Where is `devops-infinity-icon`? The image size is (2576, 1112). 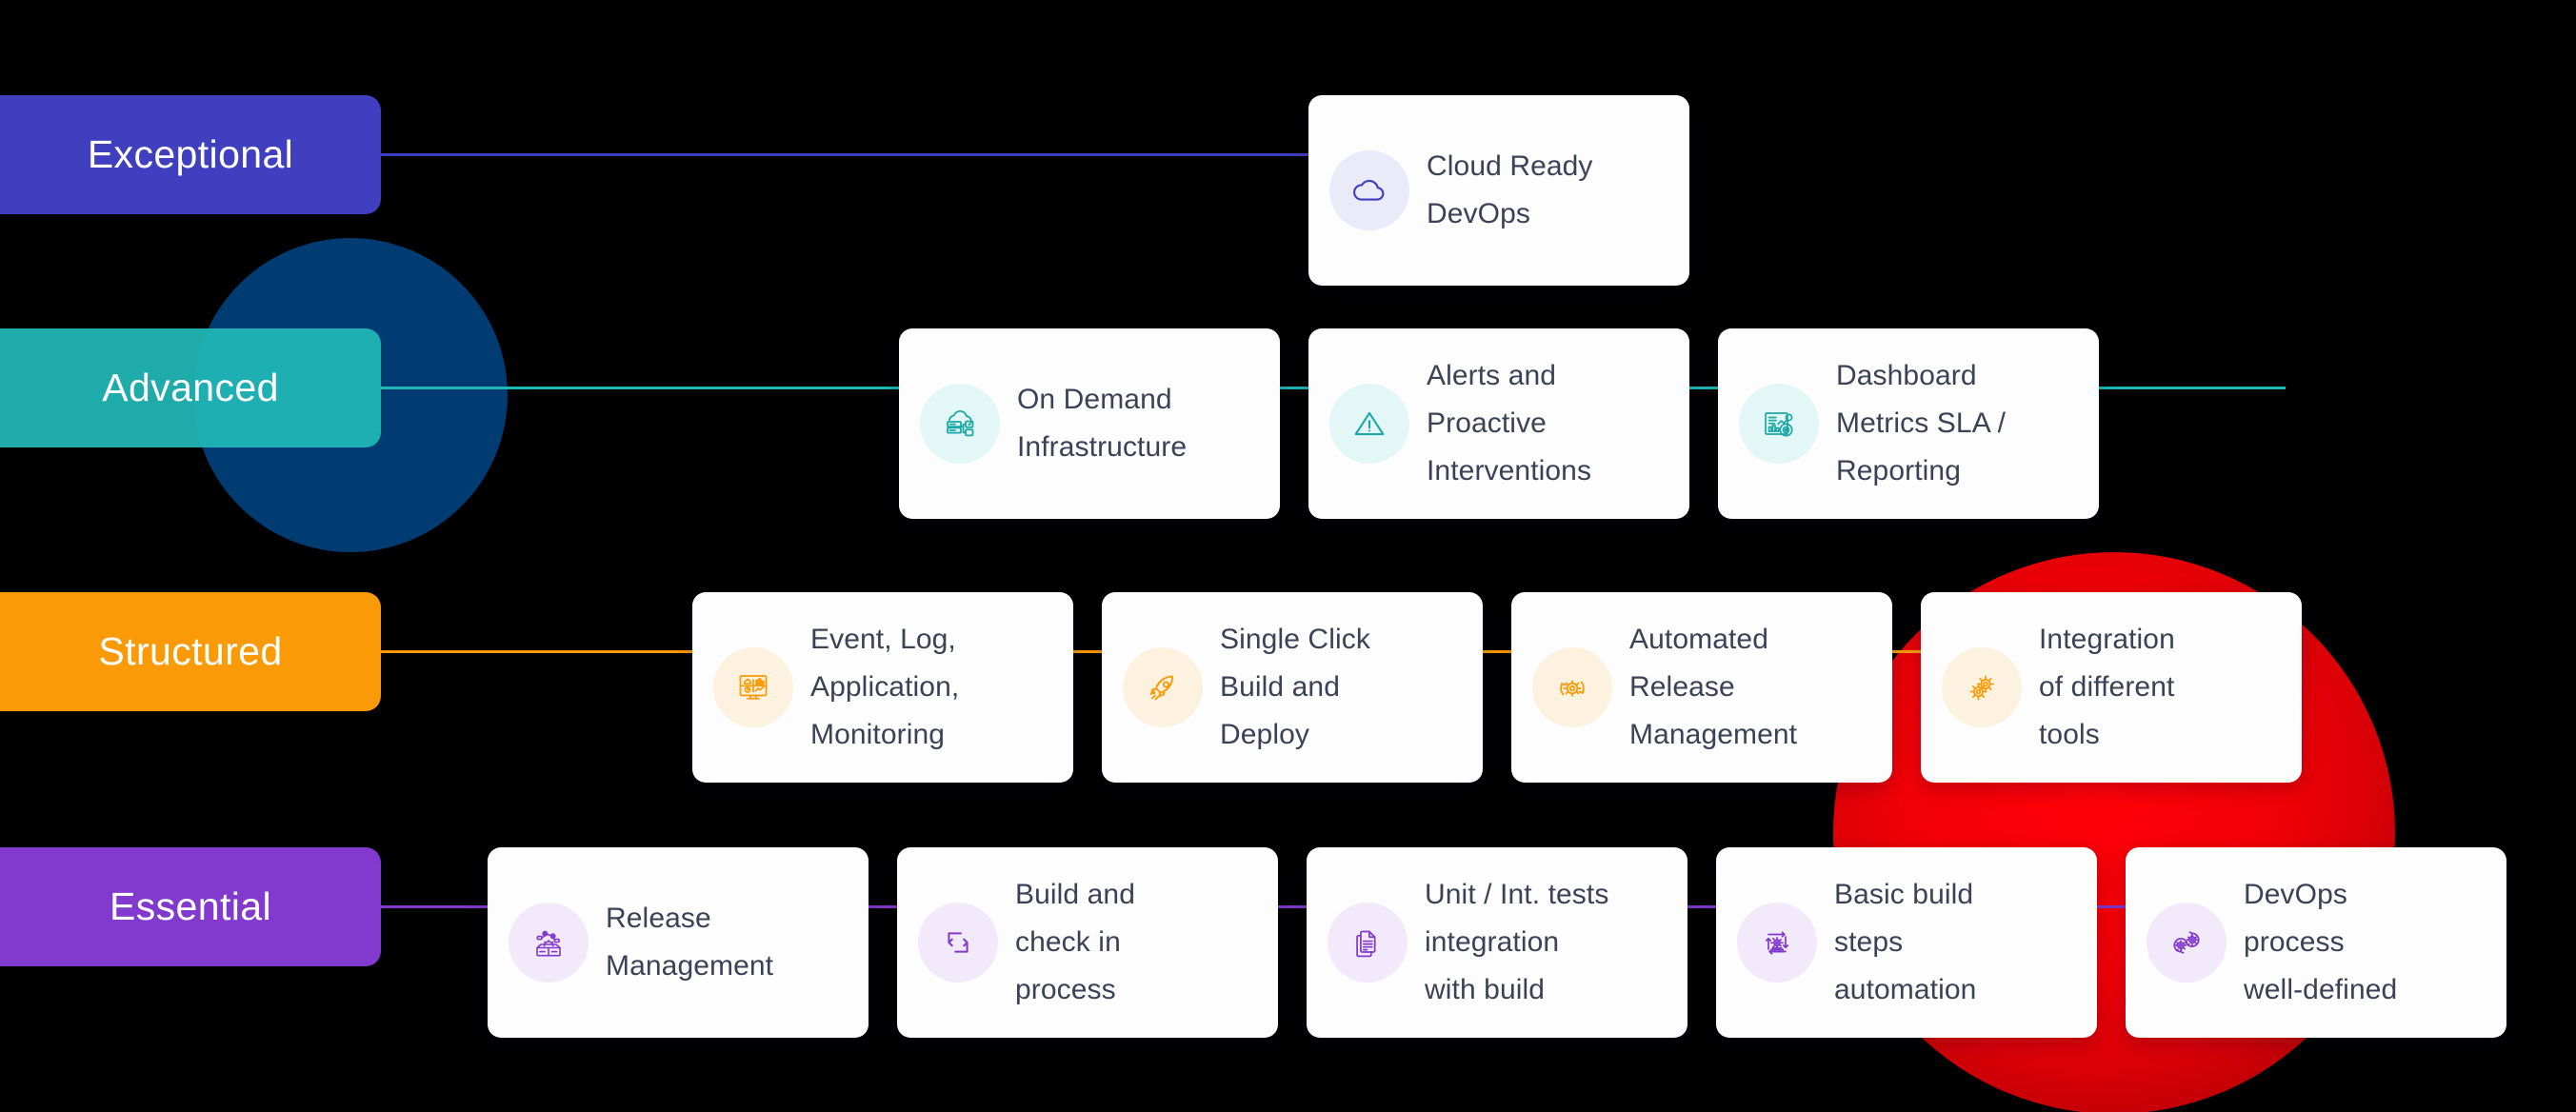 devops-infinity-icon is located at coordinates (2187, 943).